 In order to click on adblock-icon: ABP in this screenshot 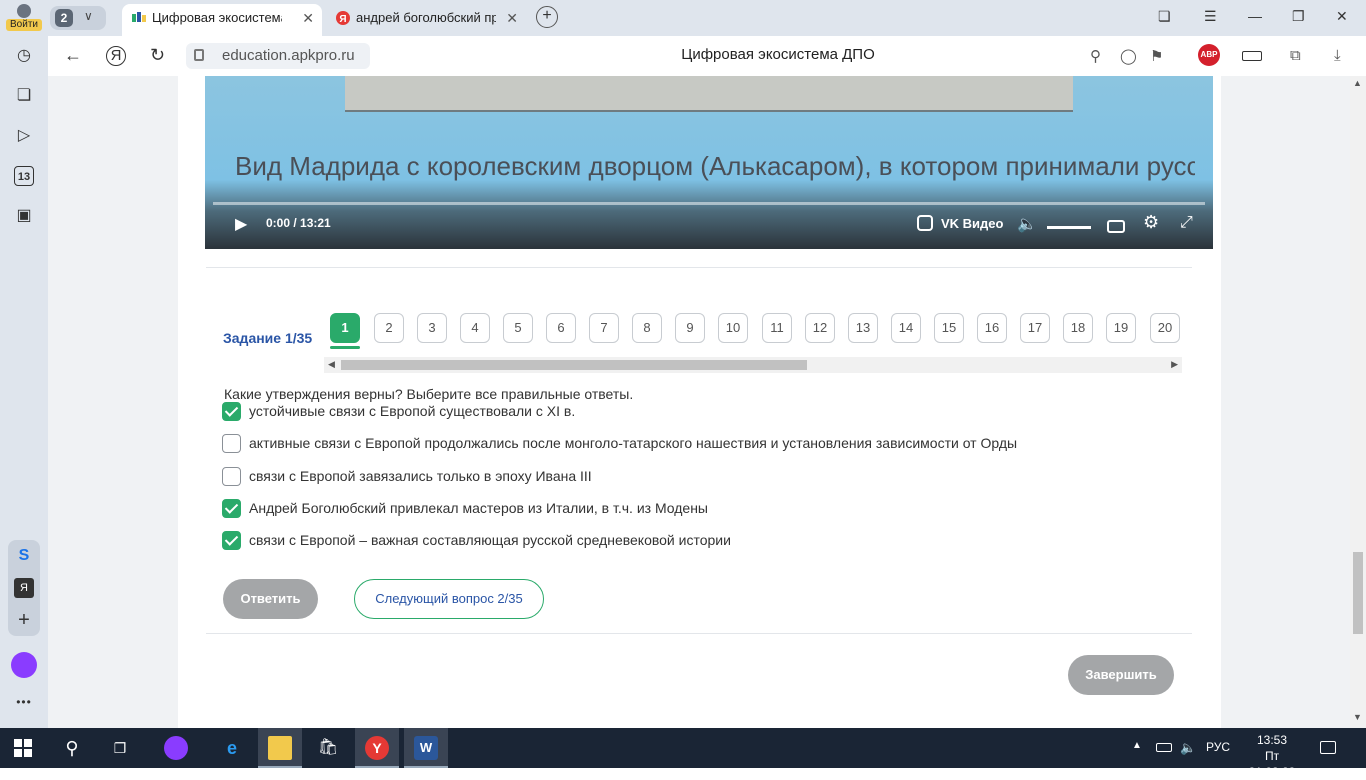, I will do `click(1209, 55)`.